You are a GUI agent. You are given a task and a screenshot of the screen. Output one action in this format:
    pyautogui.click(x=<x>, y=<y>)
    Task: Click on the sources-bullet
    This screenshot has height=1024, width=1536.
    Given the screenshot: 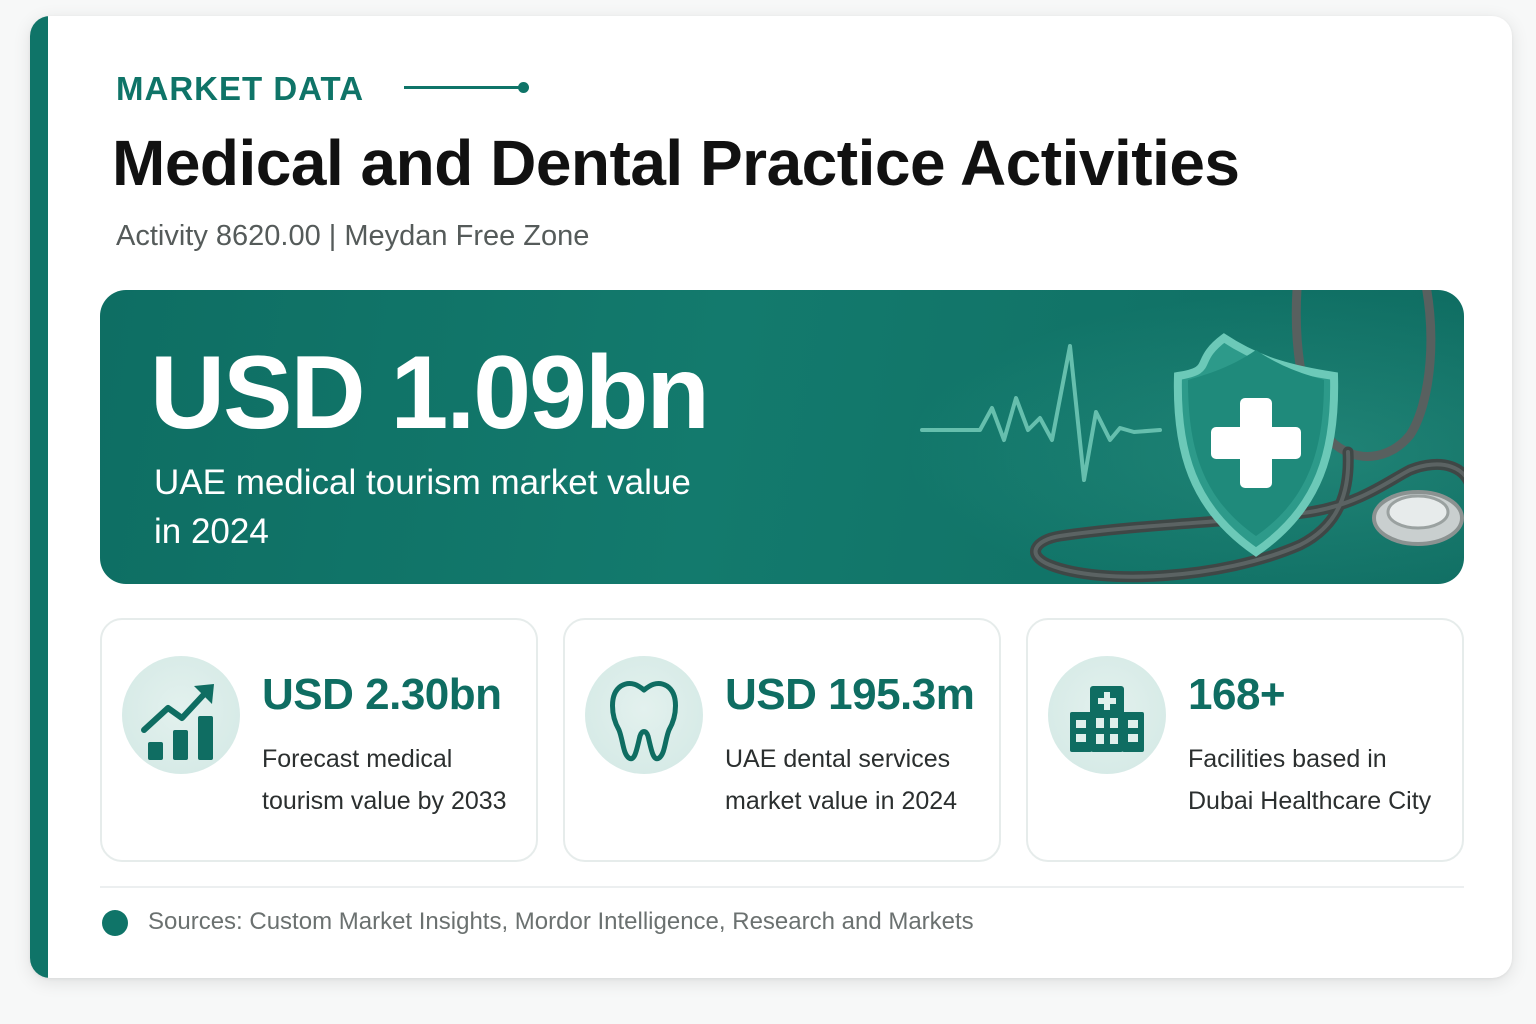 What is the action you would take?
    pyautogui.click(x=115, y=923)
    